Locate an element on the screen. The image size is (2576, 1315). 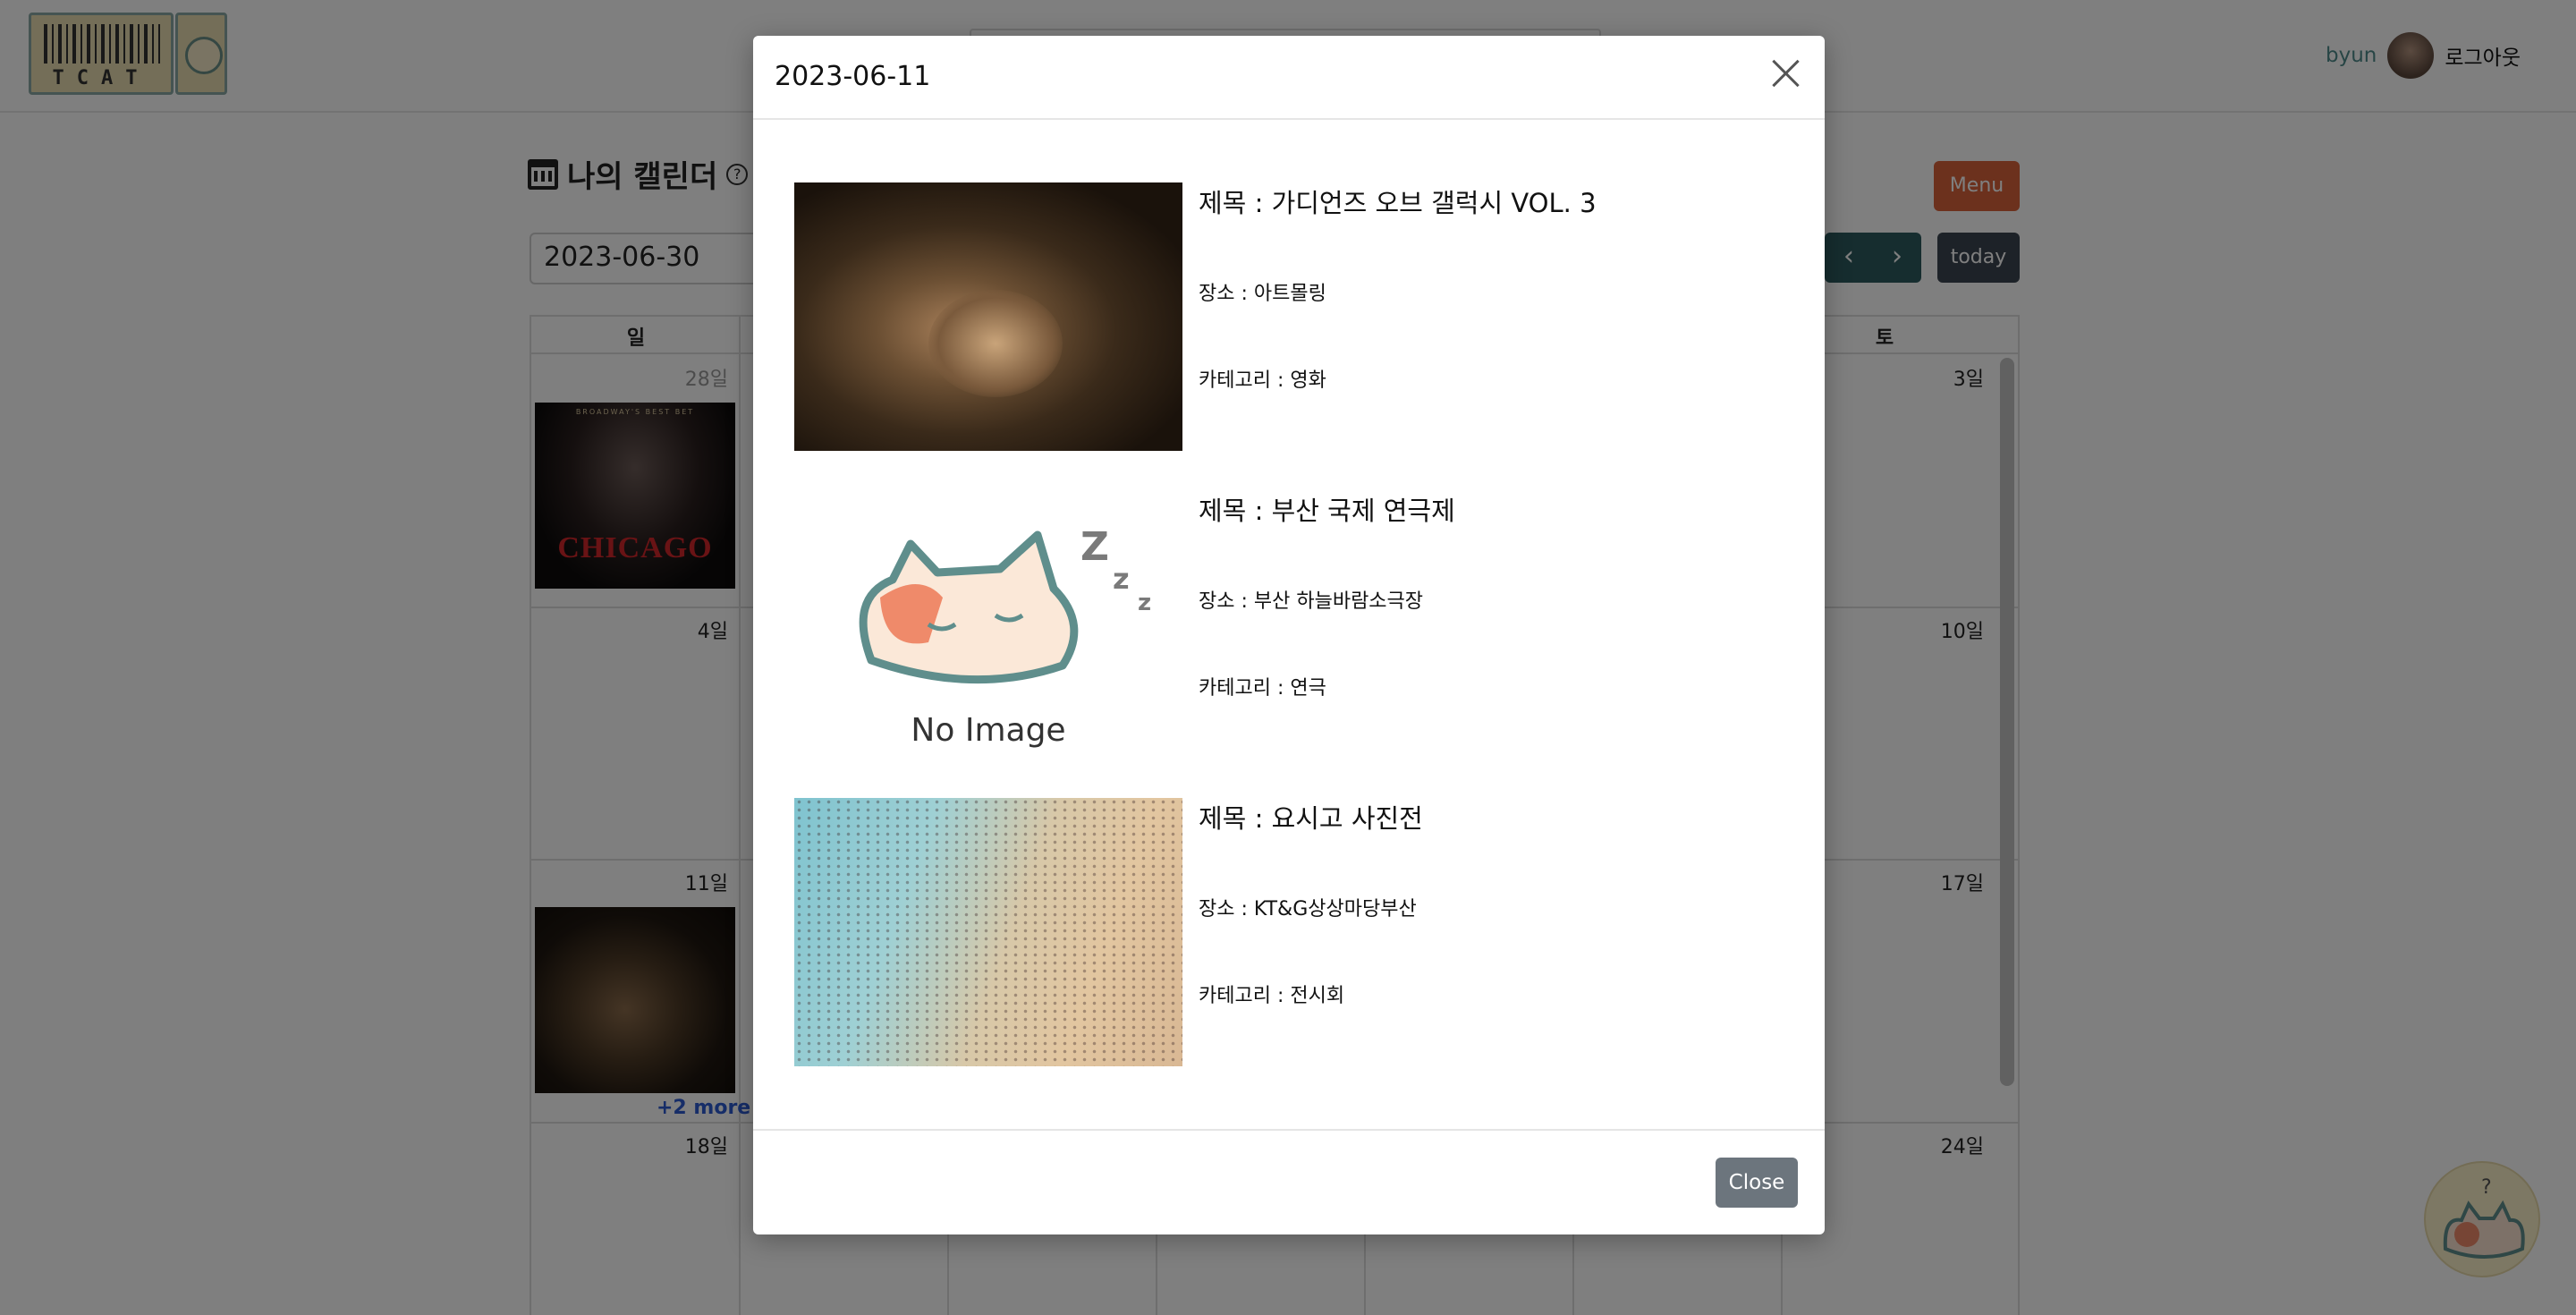
modal-title: 2023-06-11 is located at coordinates (853, 76).